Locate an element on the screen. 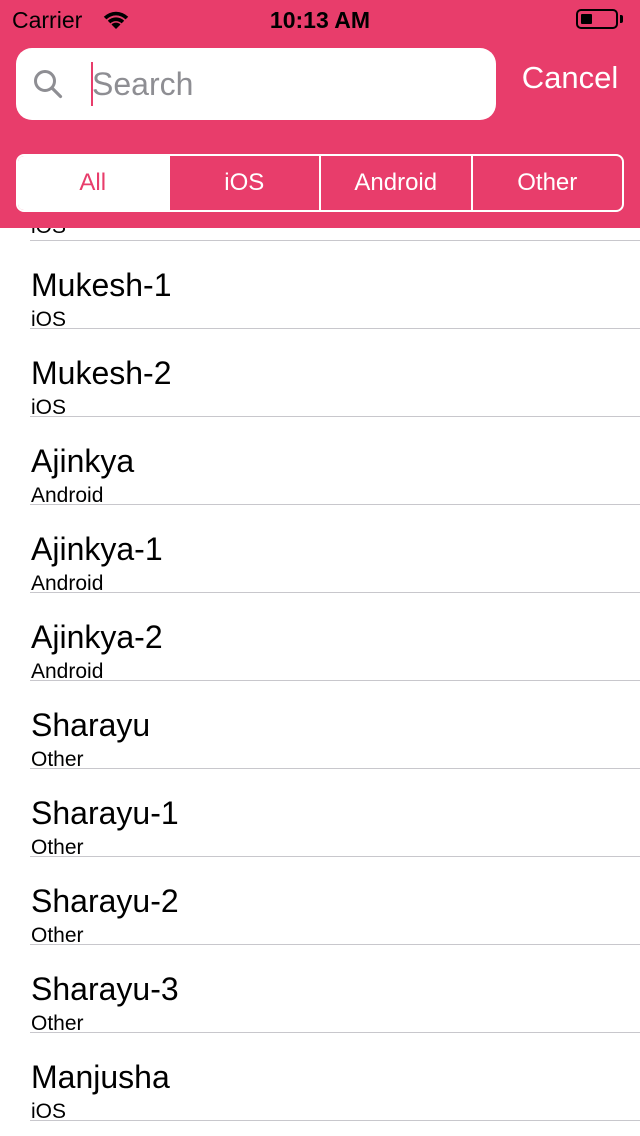 The width and height of the screenshot is (640, 1136). row-title: Ajinkya-2 is located at coordinates (97, 637).